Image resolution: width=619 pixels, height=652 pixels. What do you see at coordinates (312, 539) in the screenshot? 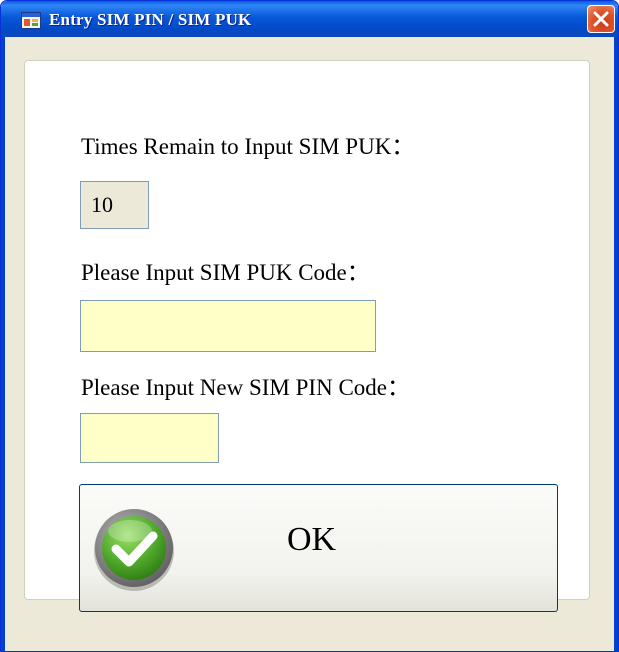
I see `ok-button-label: OK` at bounding box center [312, 539].